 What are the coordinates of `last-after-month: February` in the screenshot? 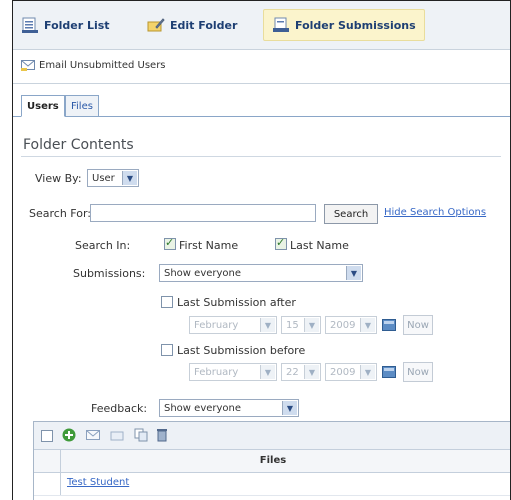 It's located at (216, 325).